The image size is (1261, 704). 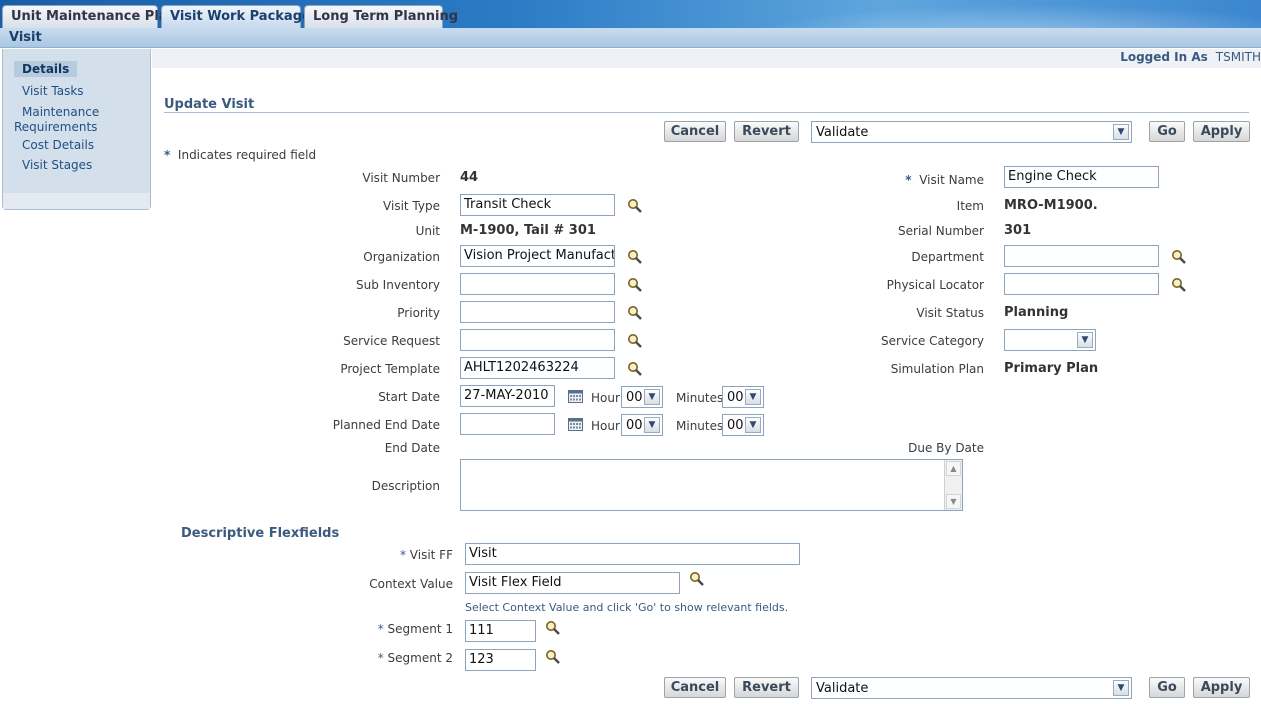 What do you see at coordinates (766, 687) in the screenshot?
I see `revert-button-bottom: Revert` at bounding box center [766, 687].